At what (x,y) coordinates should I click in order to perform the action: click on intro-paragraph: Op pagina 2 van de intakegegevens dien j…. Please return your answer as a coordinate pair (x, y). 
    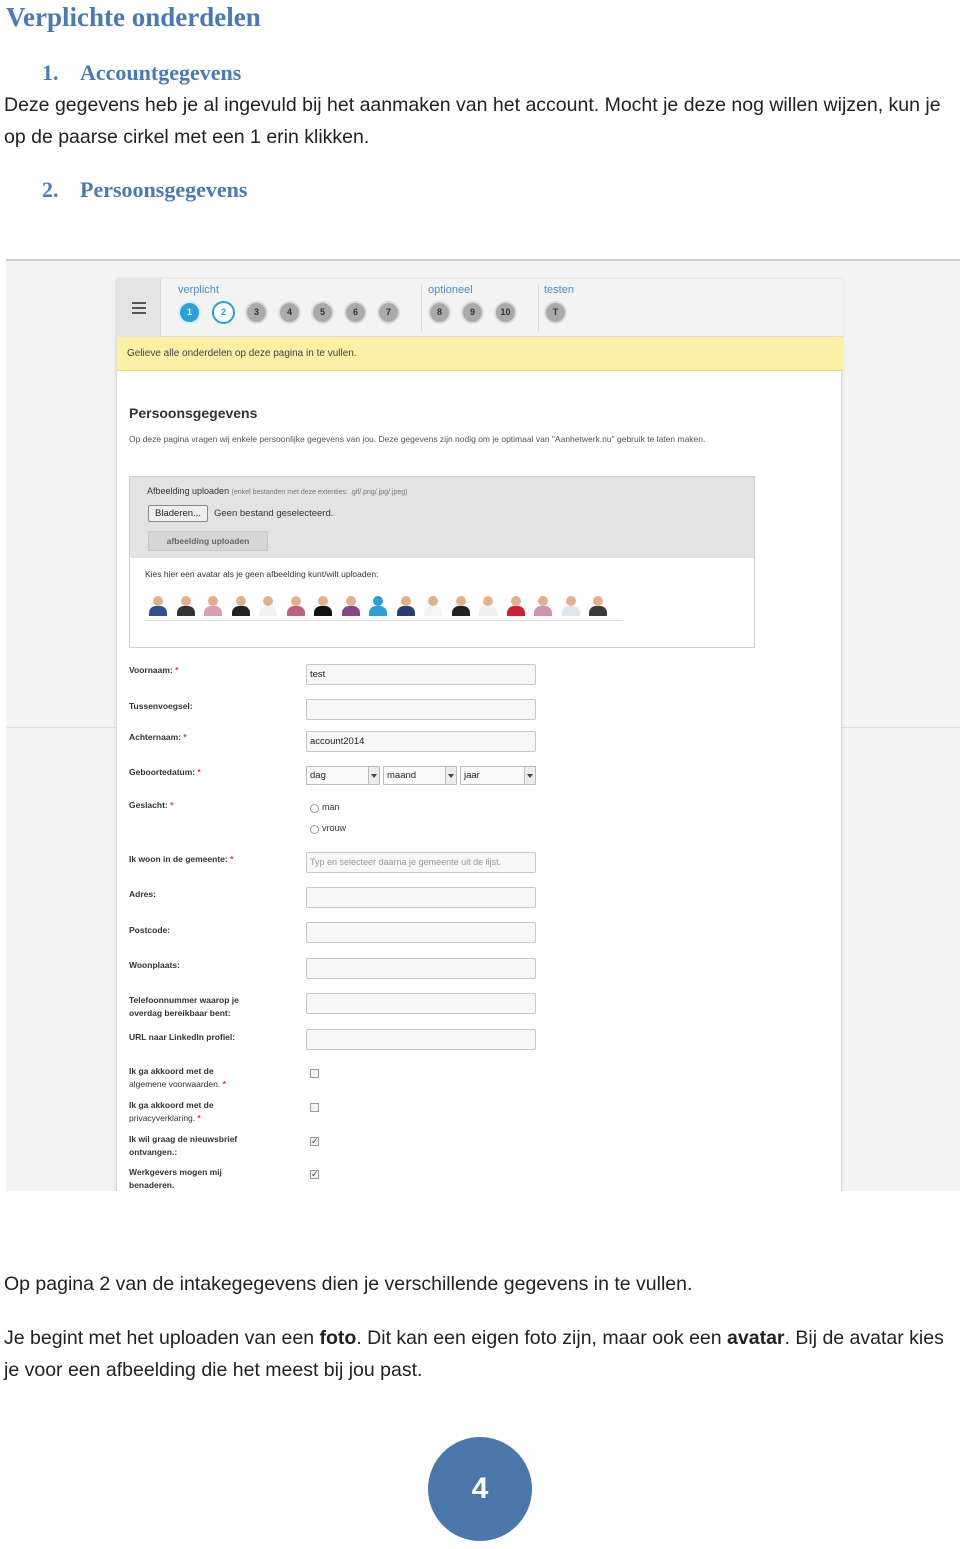
    Looking at the image, I should click on (348, 1284).